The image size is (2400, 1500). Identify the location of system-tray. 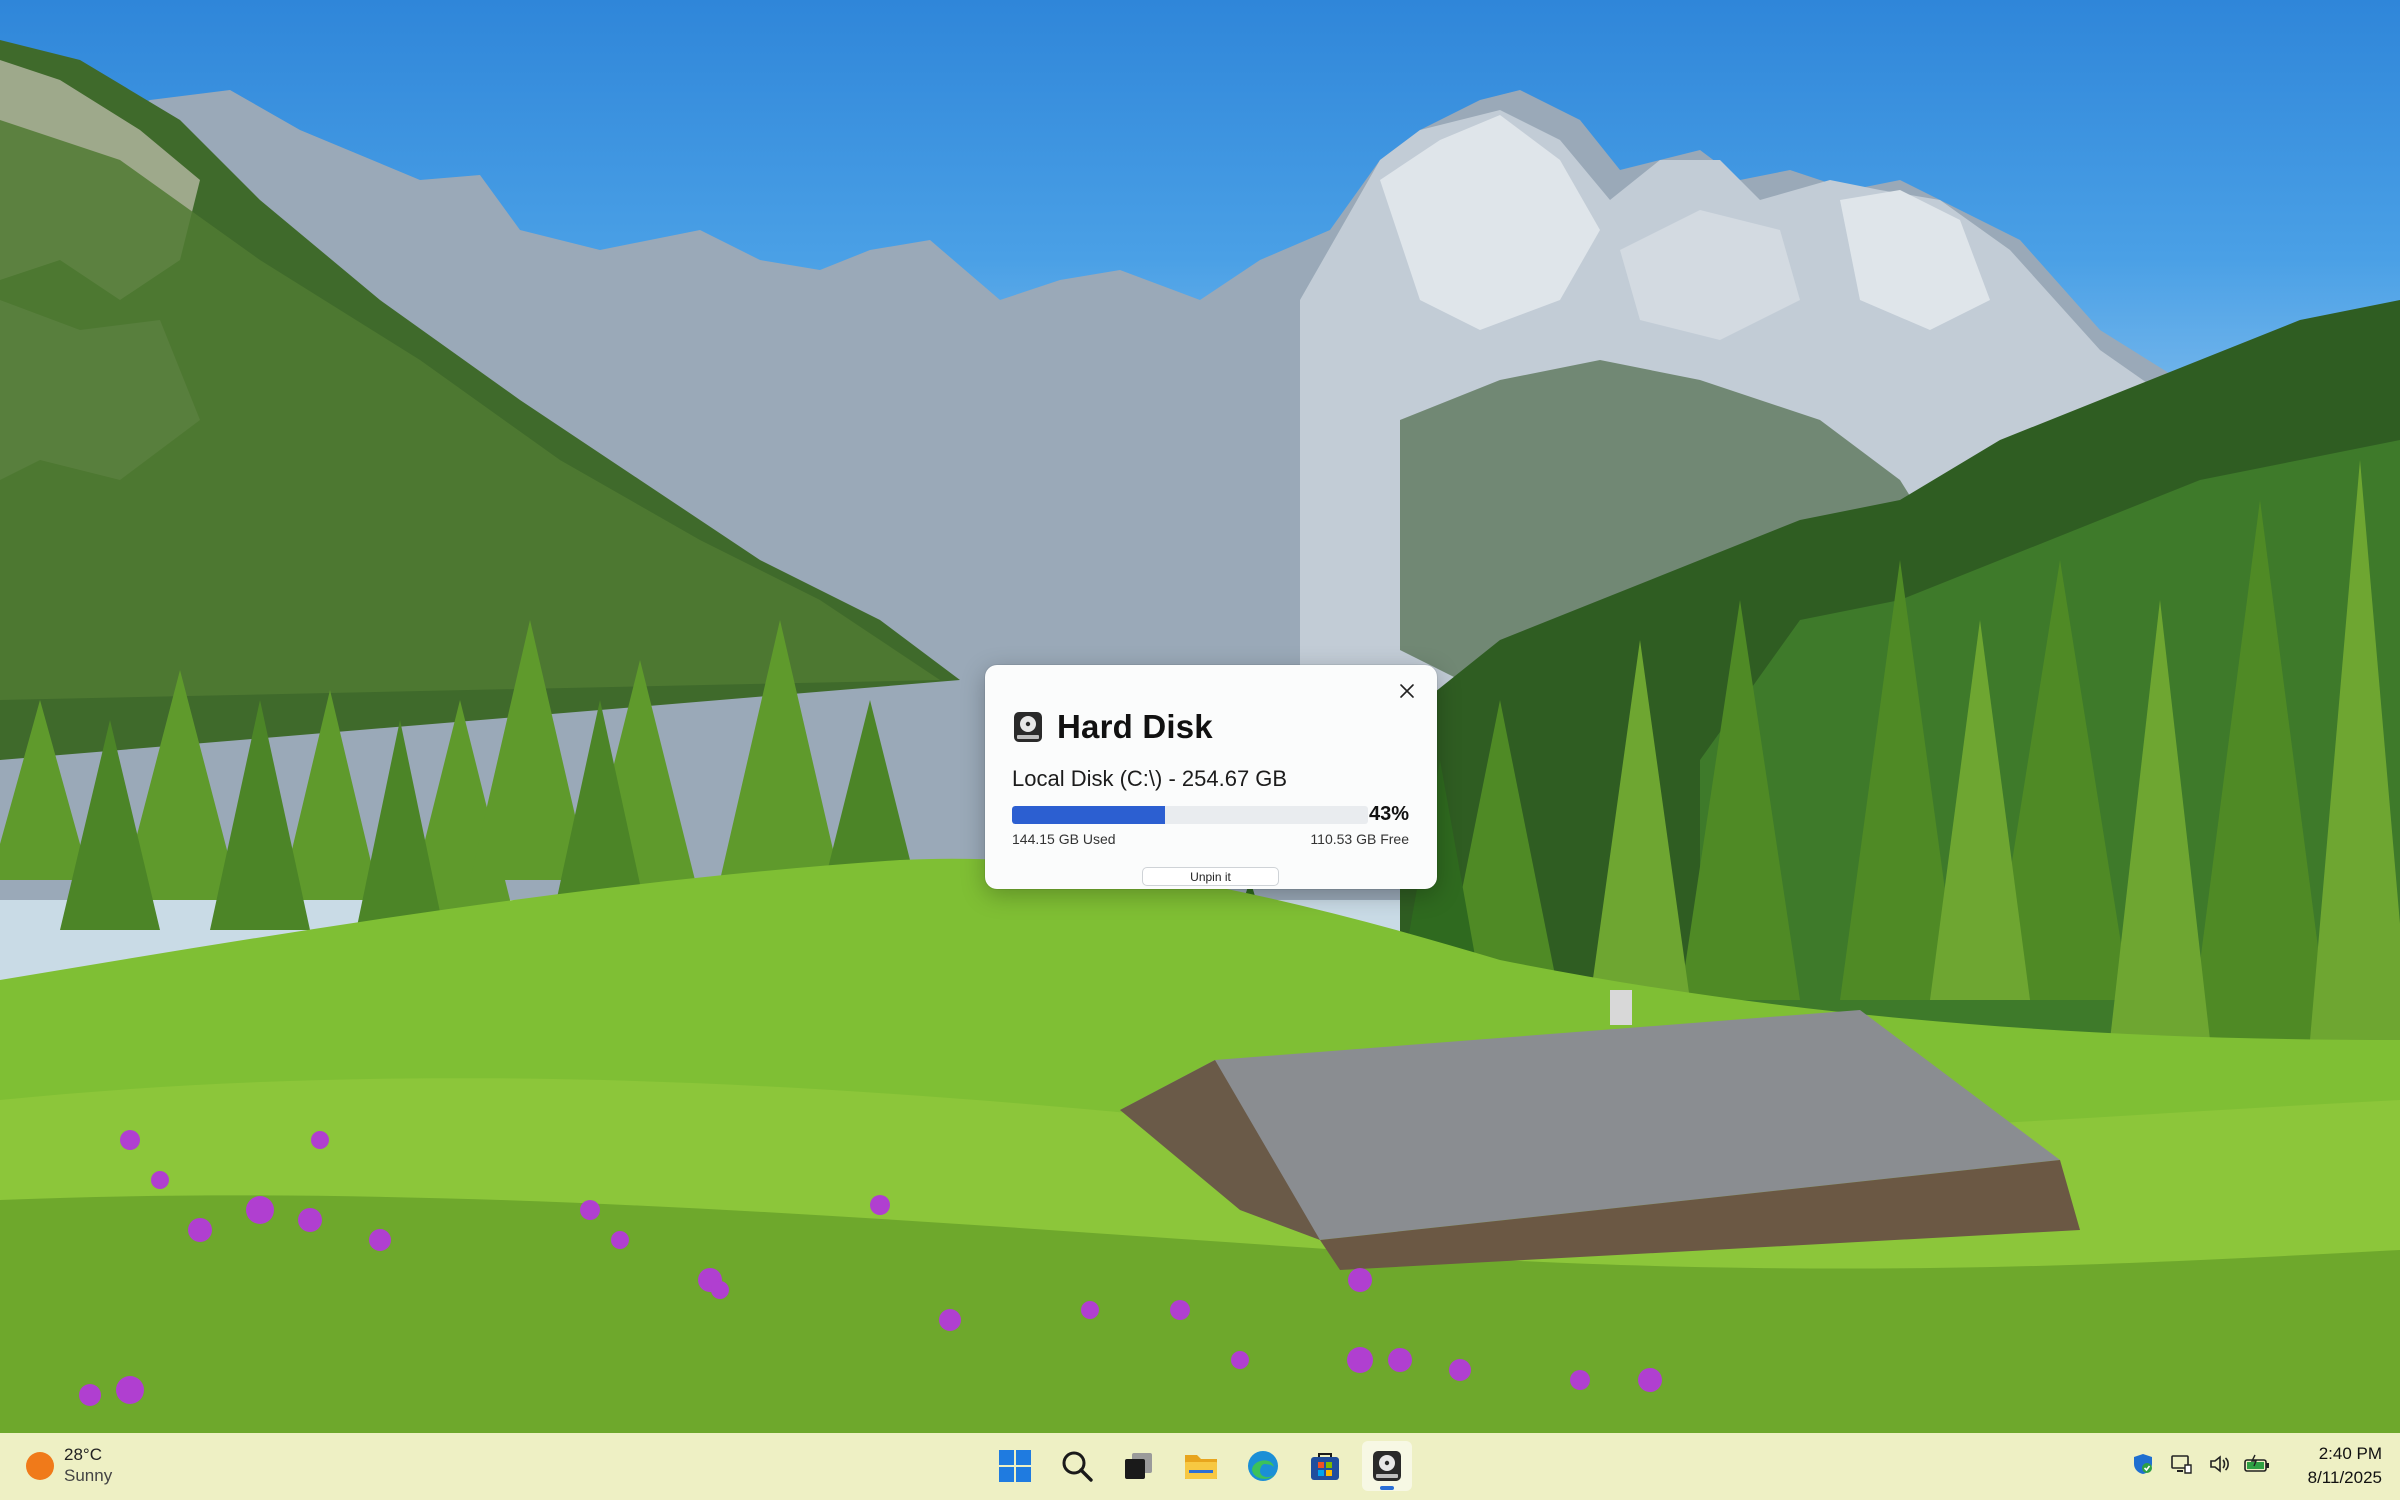
(2200, 1464).